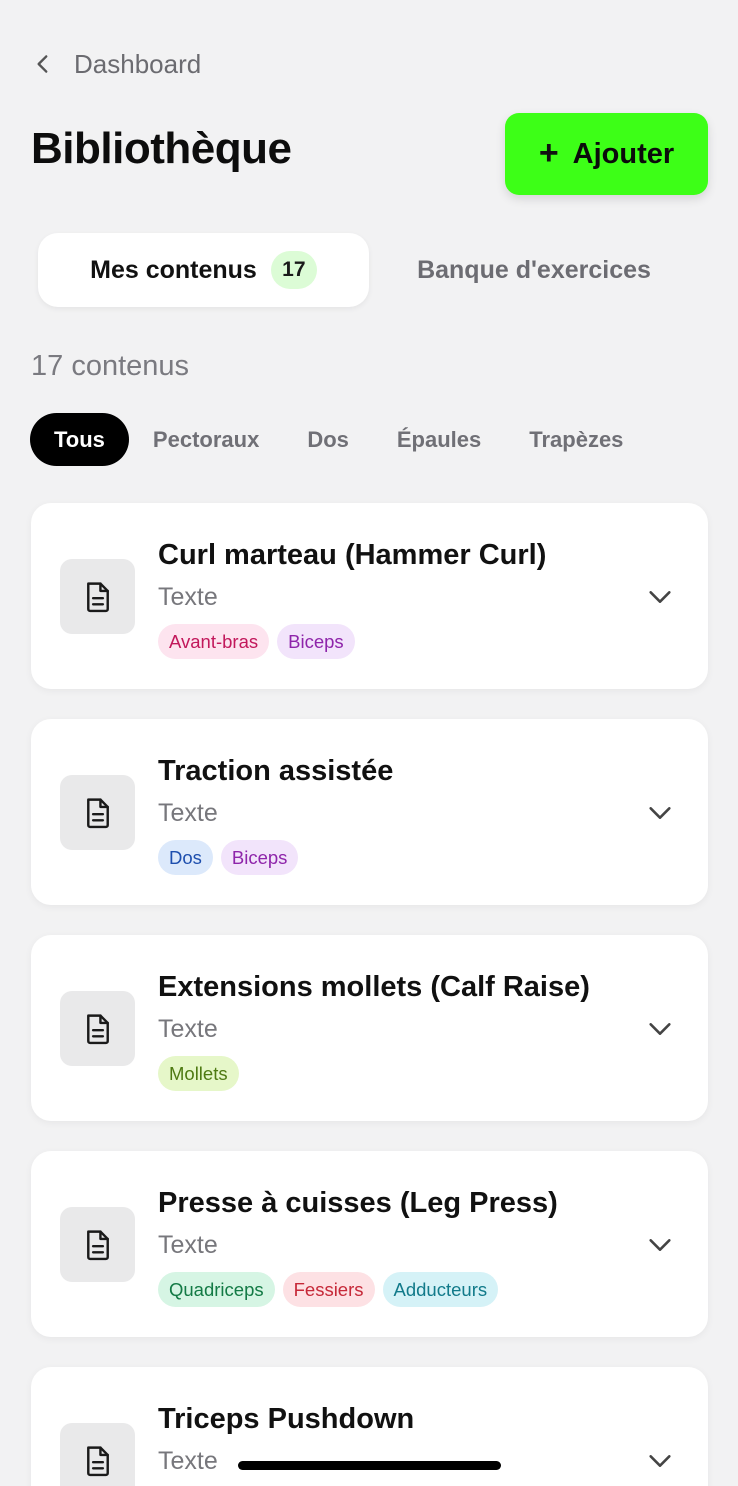  I want to click on tag-list: Avant-bras Biceps, so click(256, 641).